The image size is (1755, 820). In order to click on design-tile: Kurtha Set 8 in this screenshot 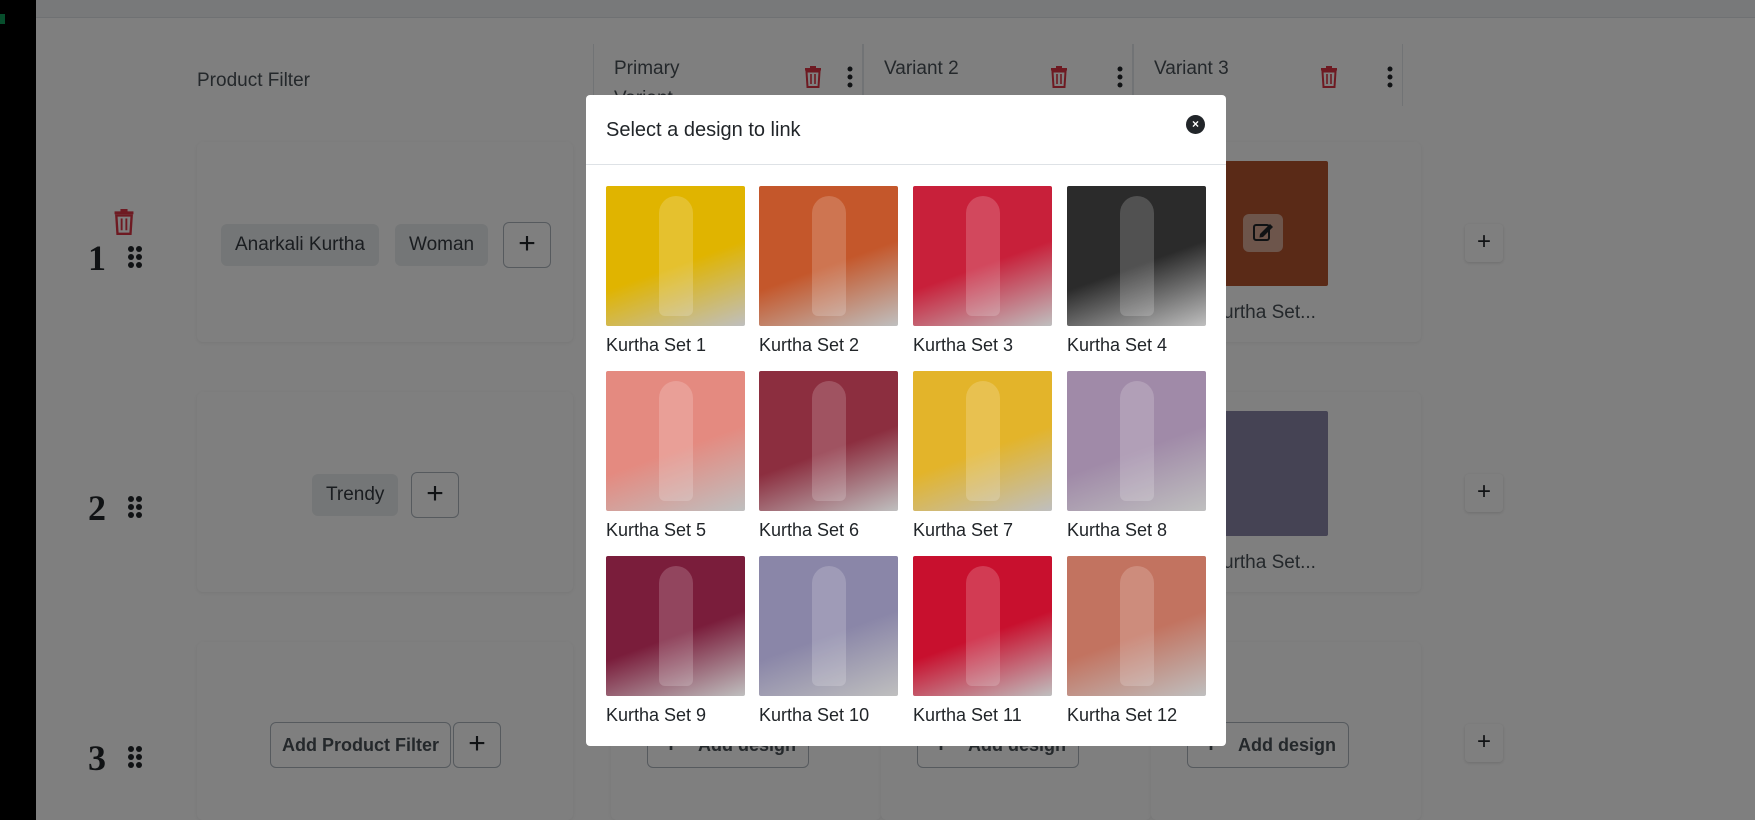, I will do `click(1136, 456)`.